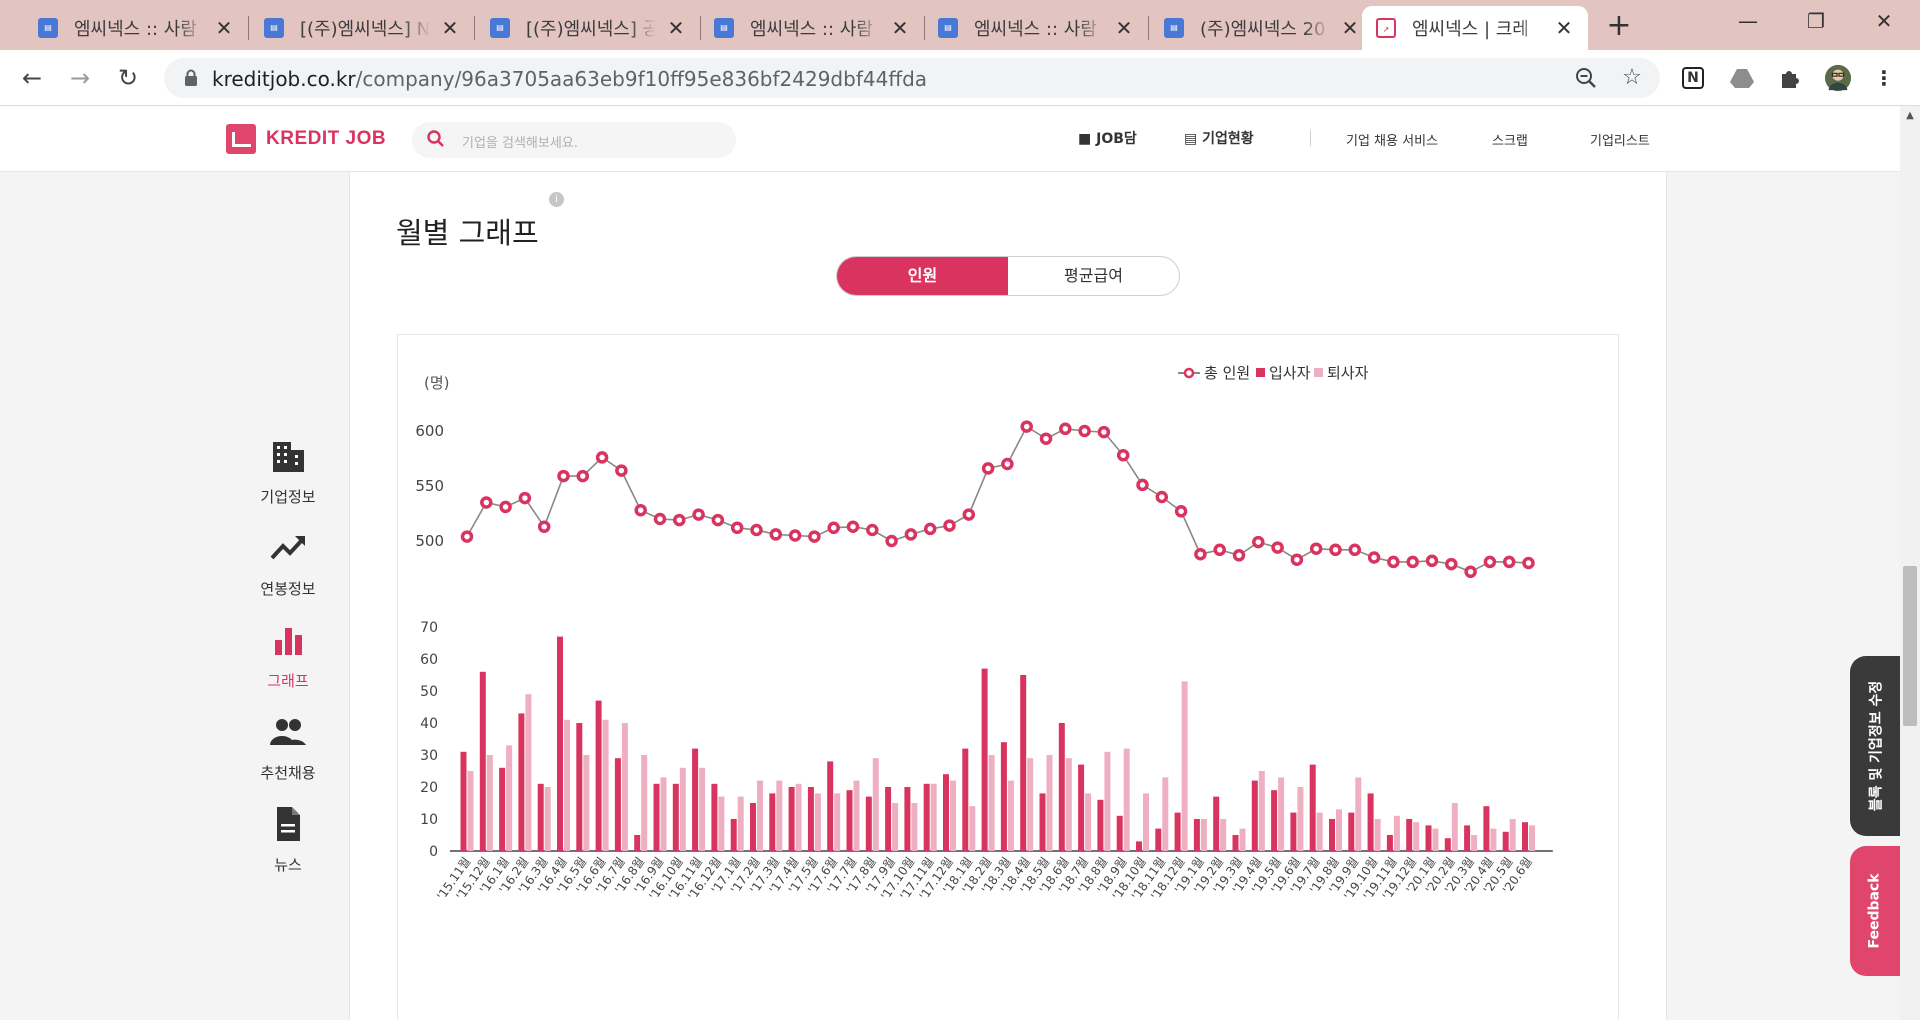 This screenshot has width=1920, height=1020. I want to click on scroll-thumb, so click(1910, 646).